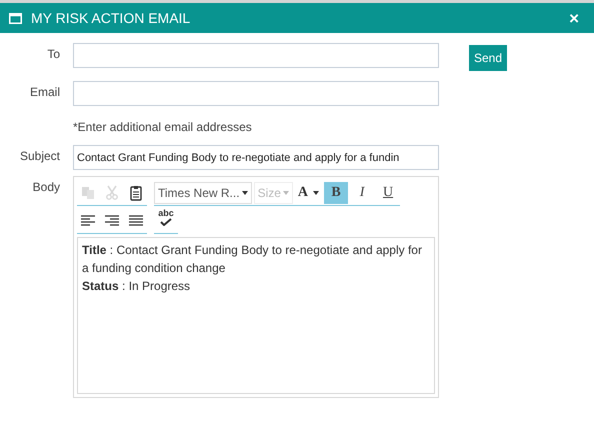 The height and width of the screenshot is (447, 594). What do you see at coordinates (15, 18) in the screenshot?
I see `window-icon` at bounding box center [15, 18].